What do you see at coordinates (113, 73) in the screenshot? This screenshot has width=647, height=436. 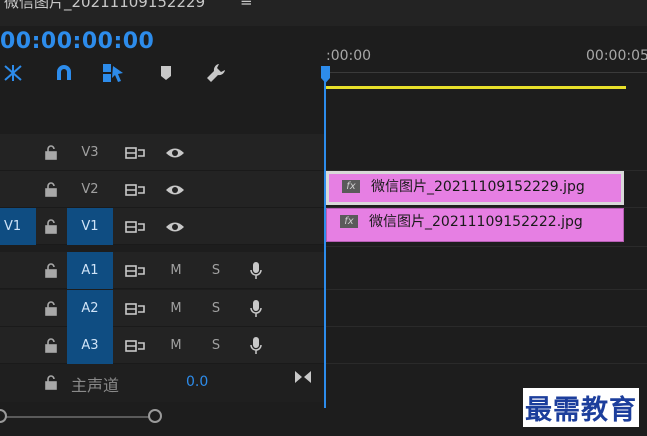 I see `linked-selection-icon` at bounding box center [113, 73].